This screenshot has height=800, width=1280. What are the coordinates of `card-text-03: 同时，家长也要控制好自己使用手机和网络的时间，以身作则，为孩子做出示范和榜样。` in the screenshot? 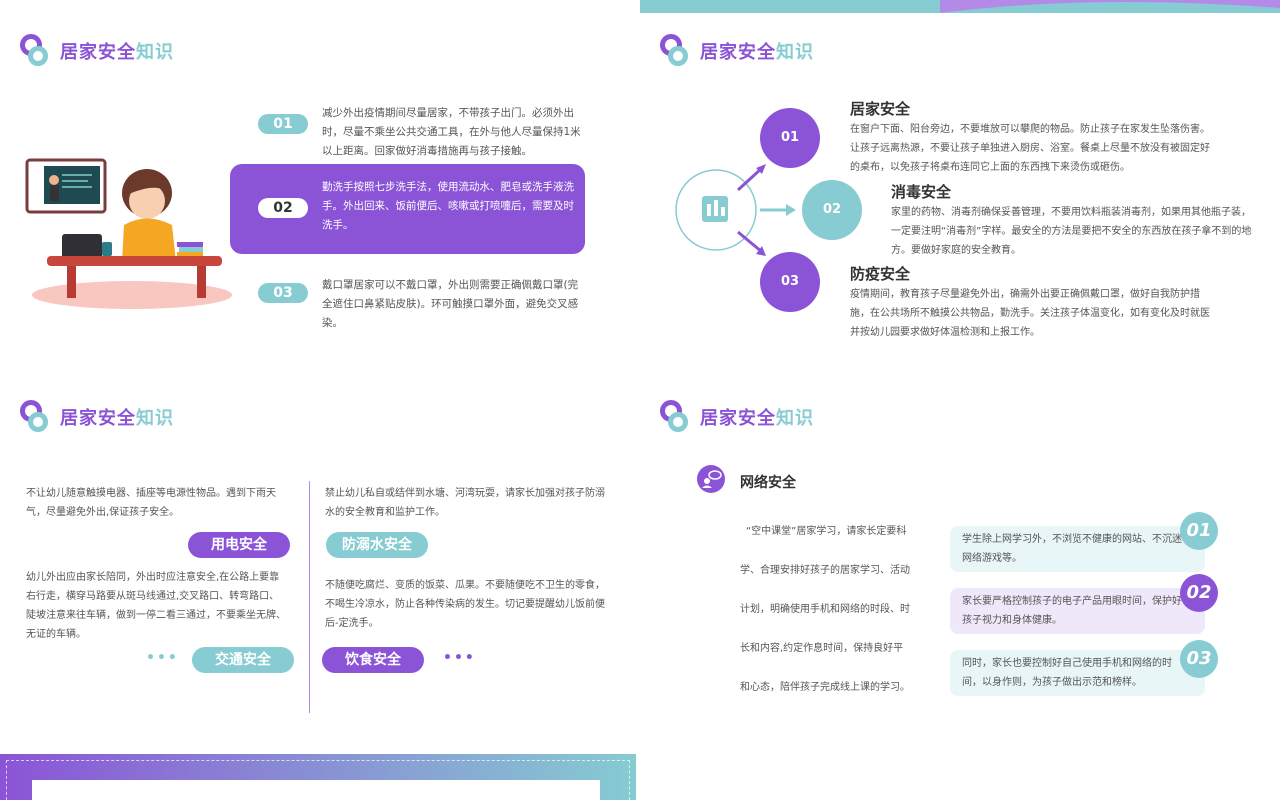 It's located at (1067, 673).